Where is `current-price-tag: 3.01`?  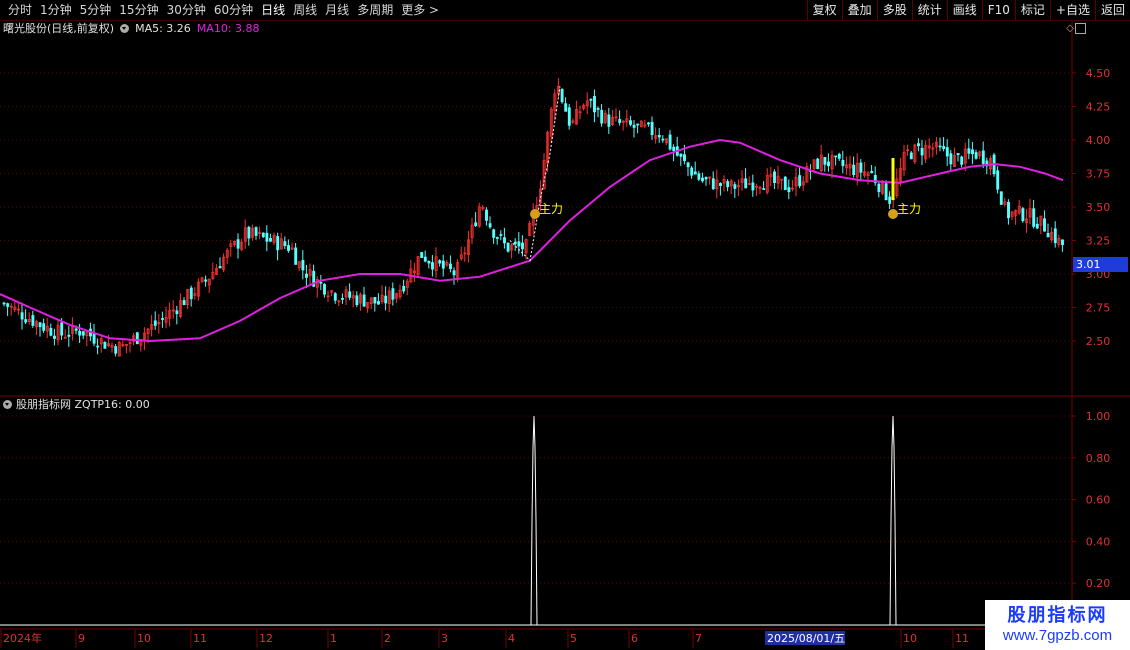
current-price-tag: 3.01 is located at coordinates (1100, 264).